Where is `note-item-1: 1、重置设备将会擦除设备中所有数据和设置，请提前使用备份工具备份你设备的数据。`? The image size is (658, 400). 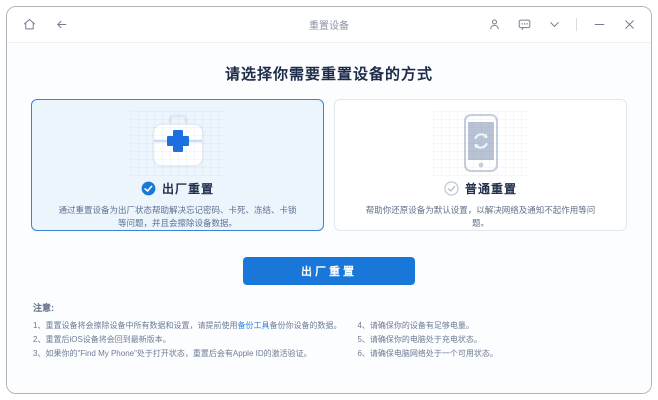
note-item-1: 1、重置设备将会擦除设备中所有数据和设置，请提前使用备份工具备份你设备的数据。 is located at coordinates (187, 325).